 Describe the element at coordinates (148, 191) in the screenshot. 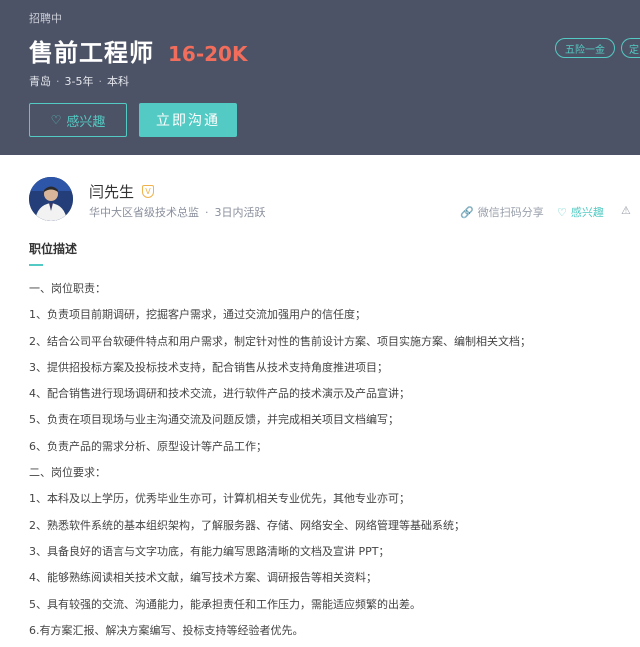

I see `verified-badge-icon: V` at that location.